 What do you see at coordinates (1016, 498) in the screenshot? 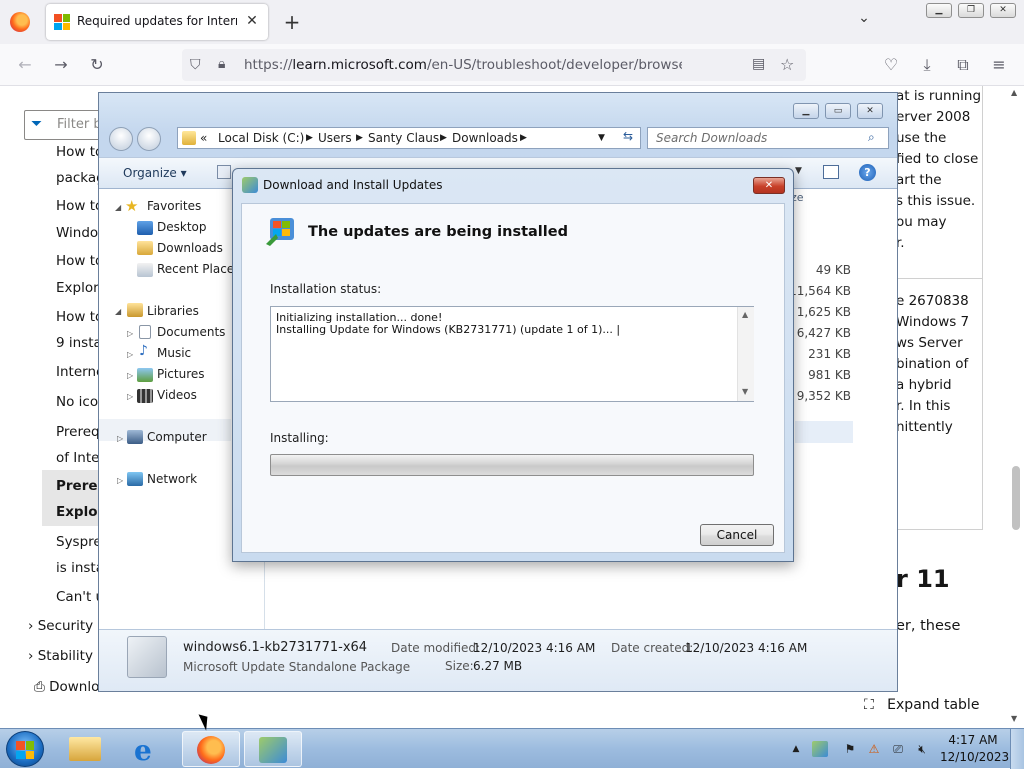
I see `scrollbar-thumb` at bounding box center [1016, 498].